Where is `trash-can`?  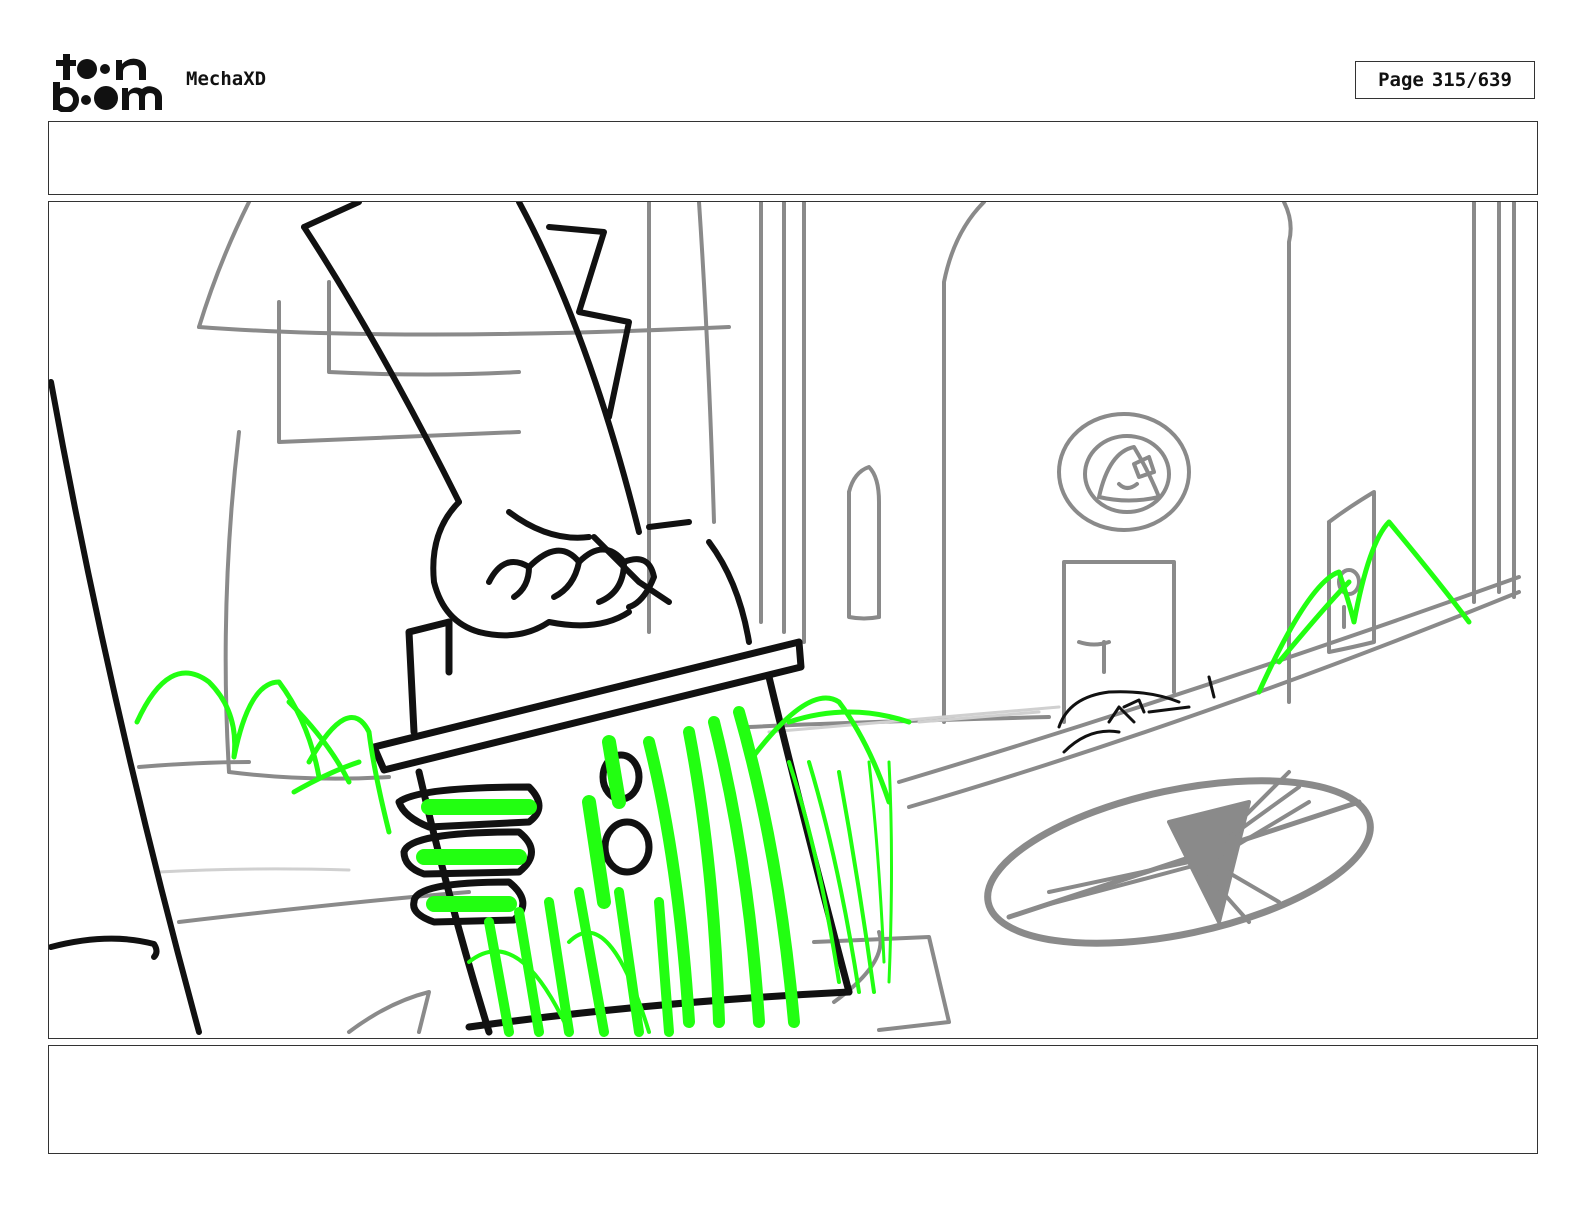 trash-can is located at coordinates (611, 827).